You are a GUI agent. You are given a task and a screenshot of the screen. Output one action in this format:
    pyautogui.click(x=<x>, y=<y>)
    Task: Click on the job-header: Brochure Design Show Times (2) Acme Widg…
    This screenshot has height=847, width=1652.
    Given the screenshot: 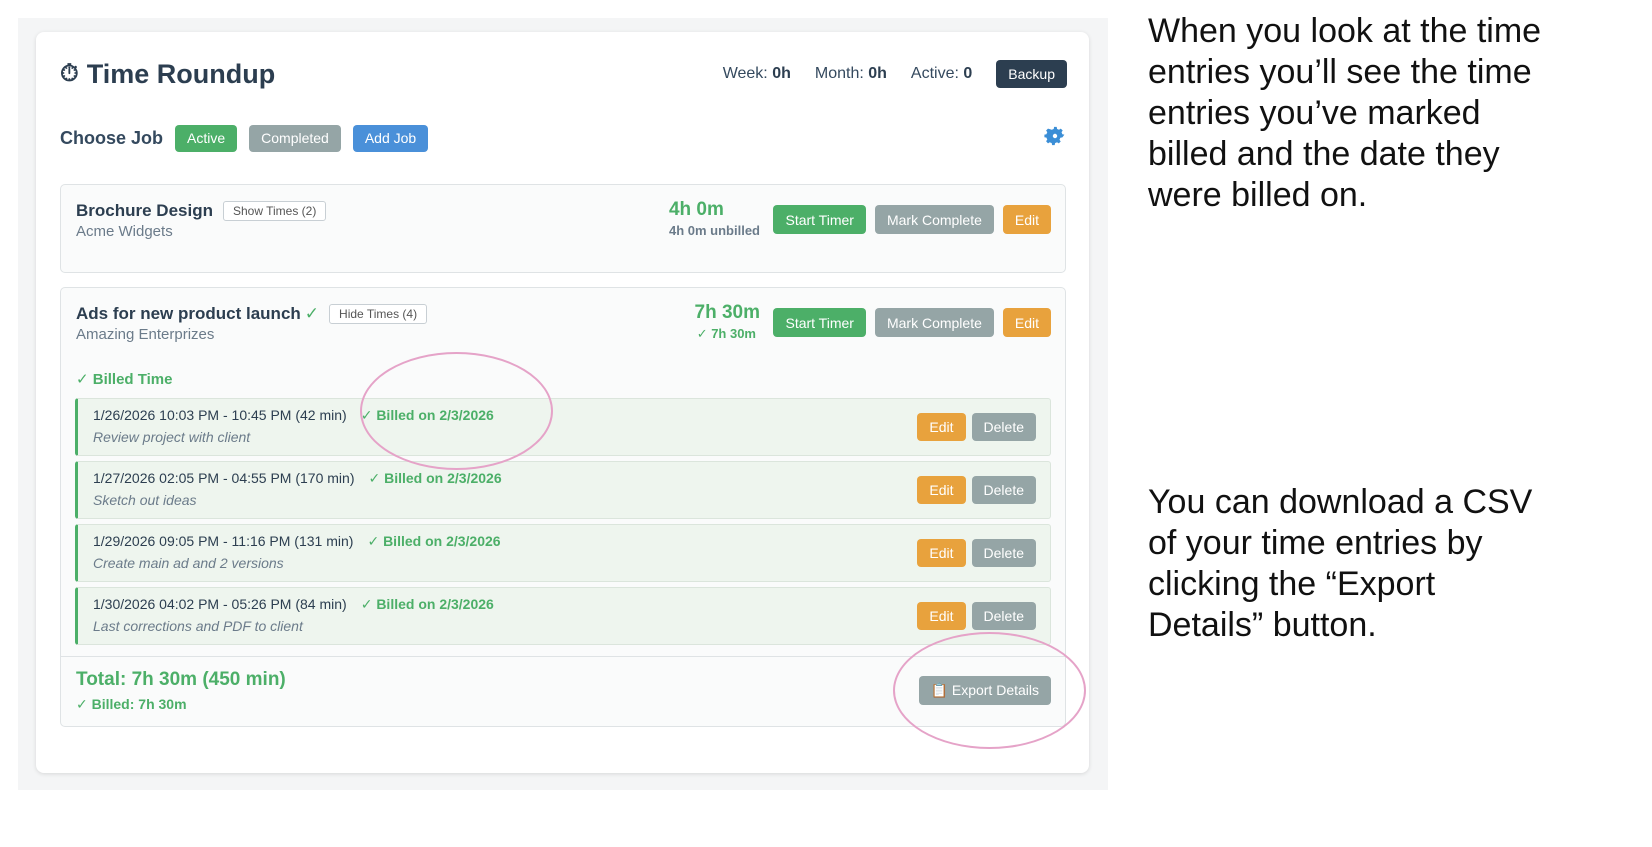 What is the action you would take?
    pyautogui.click(x=563, y=217)
    